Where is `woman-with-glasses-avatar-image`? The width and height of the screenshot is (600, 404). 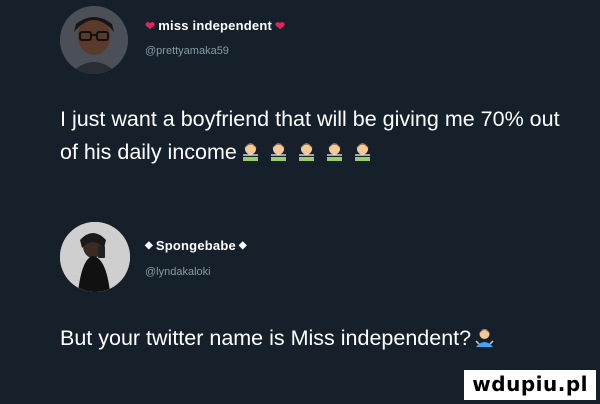 woman-with-glasses-avatar-image is located at coordinates (94, 40).